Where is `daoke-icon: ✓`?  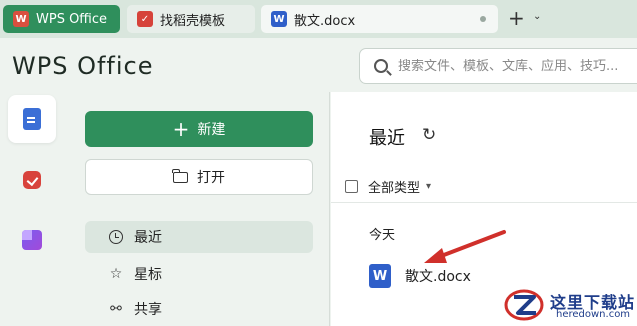
daoke-icon: ✓ is located at coordinates (145, 19).